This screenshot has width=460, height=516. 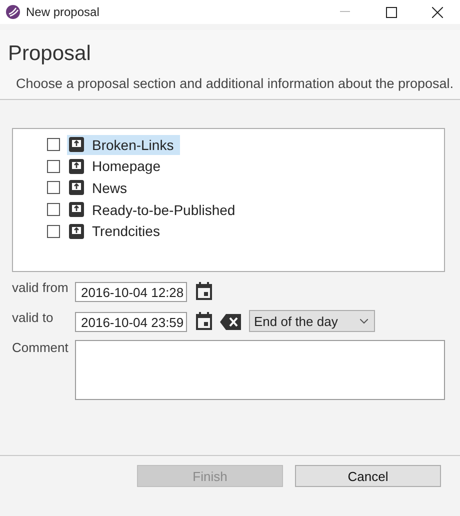 I want to click on dialog-description: Choose a proposal section and additional information about the proposal., so click(x=235, y=83).